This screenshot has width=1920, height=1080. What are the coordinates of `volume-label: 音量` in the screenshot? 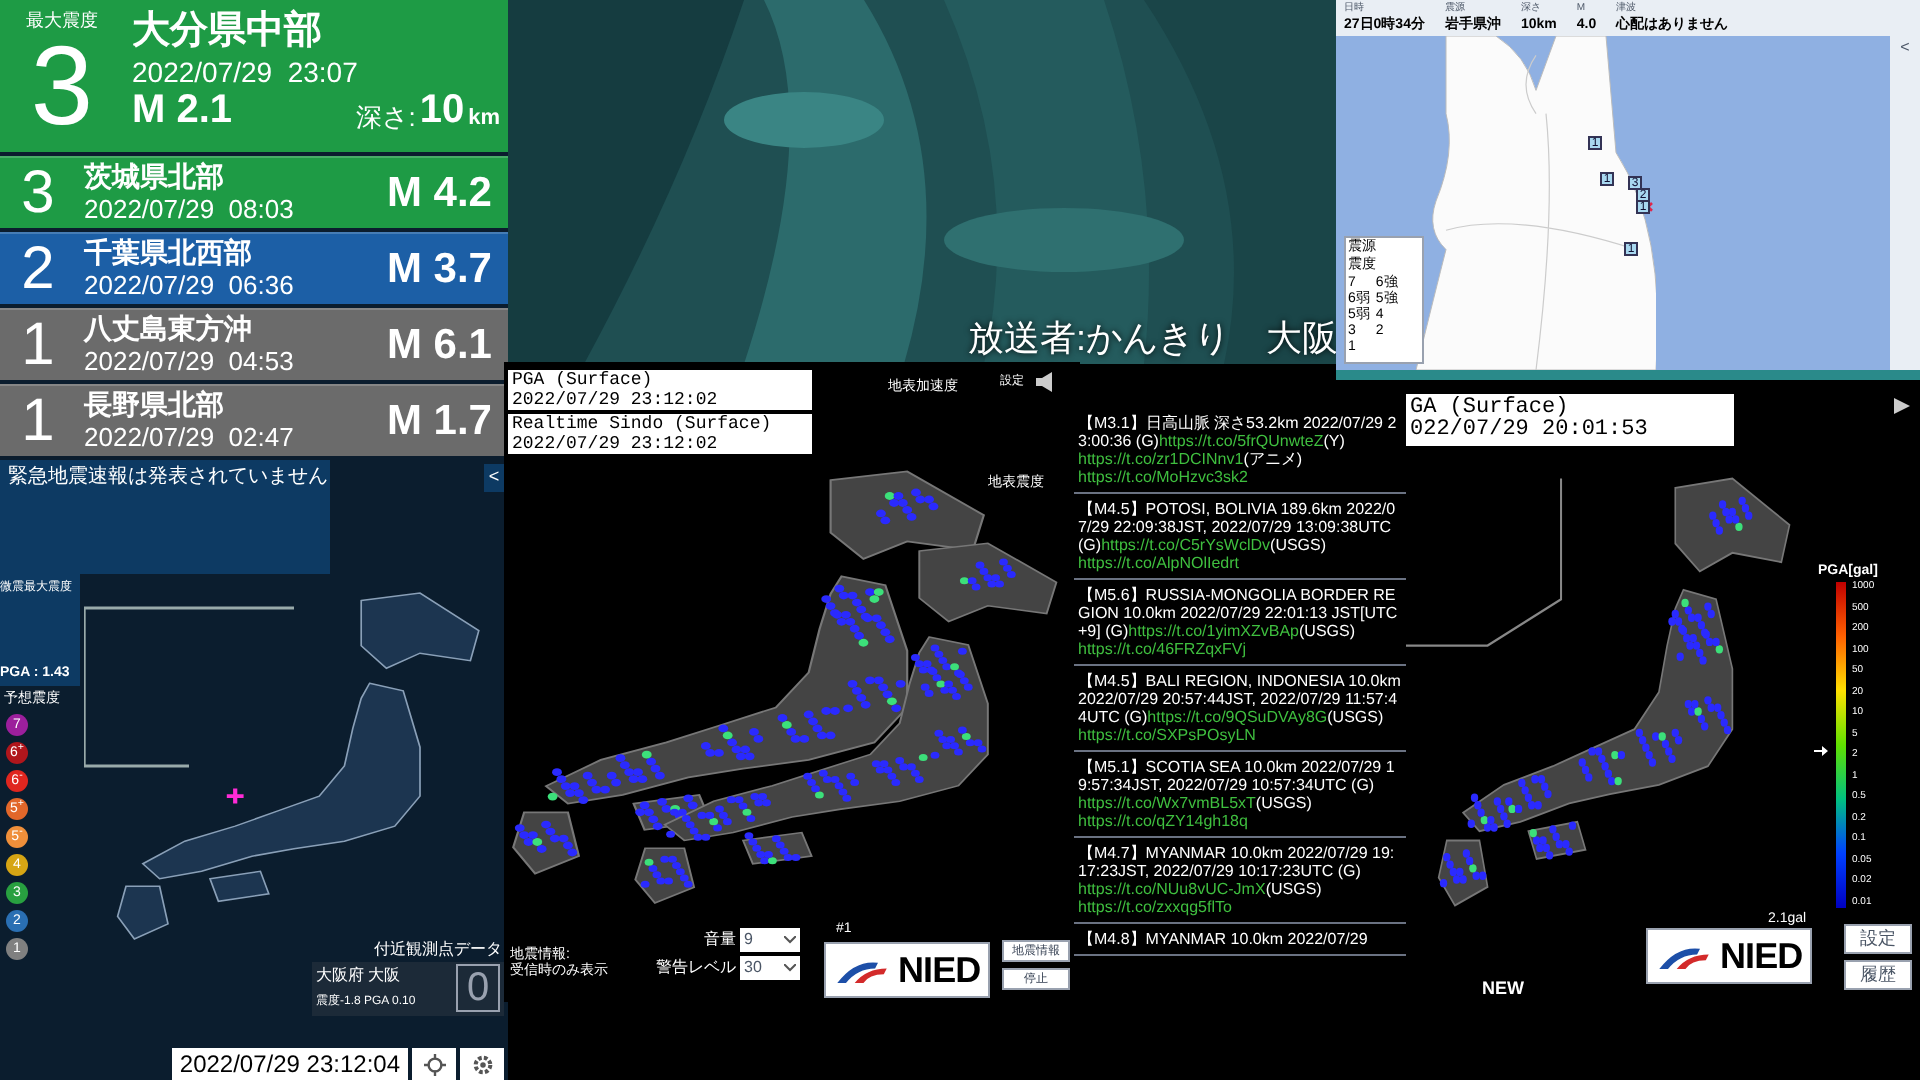 It's located at (720, 940).